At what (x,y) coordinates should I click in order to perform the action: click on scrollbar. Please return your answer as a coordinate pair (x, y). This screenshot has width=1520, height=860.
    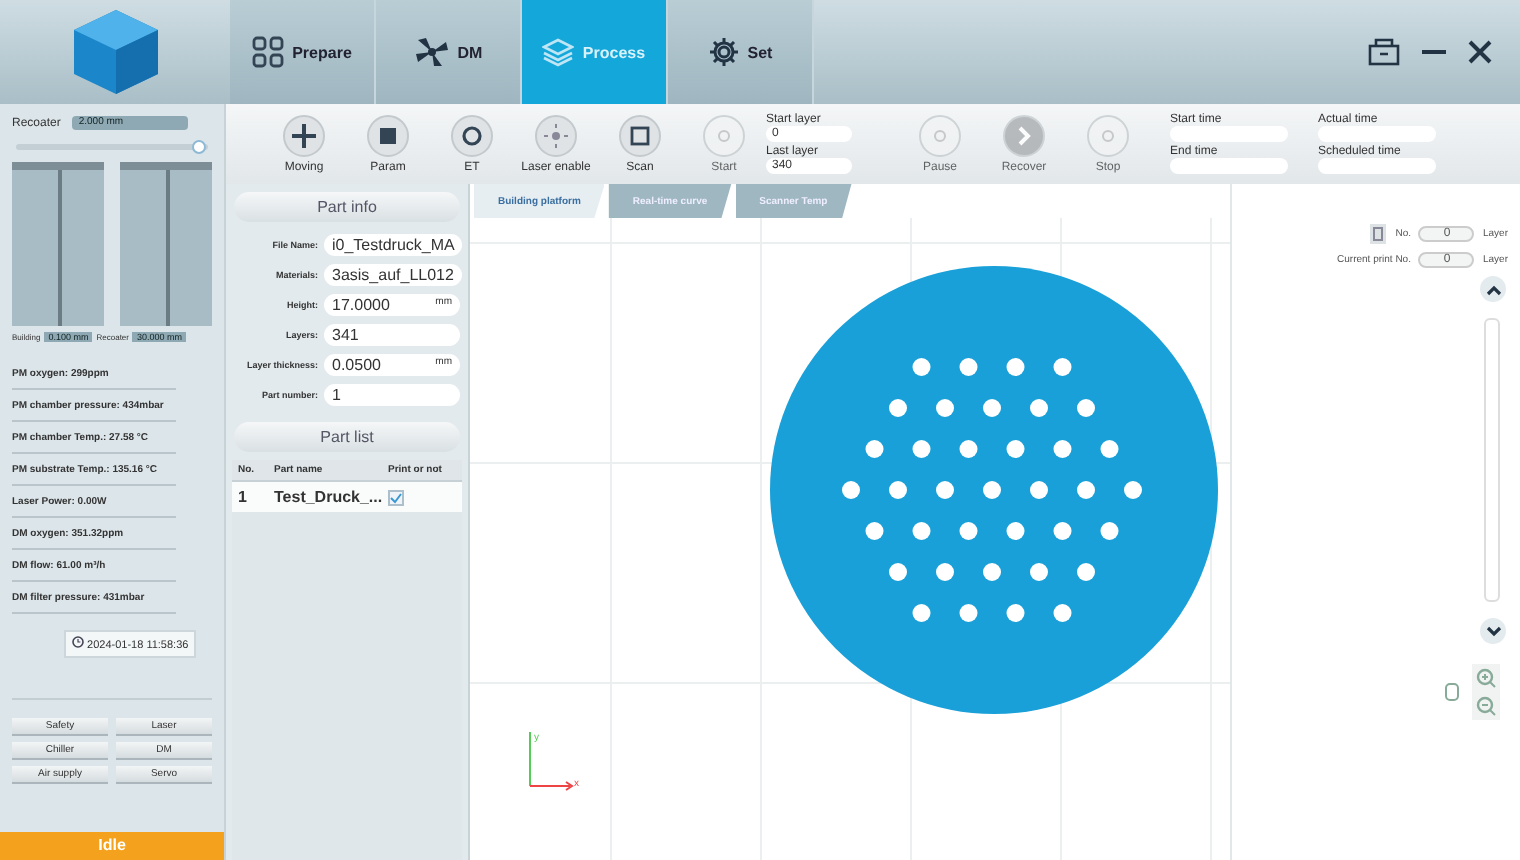
    Looking at the image, I should click on (1492, 460).